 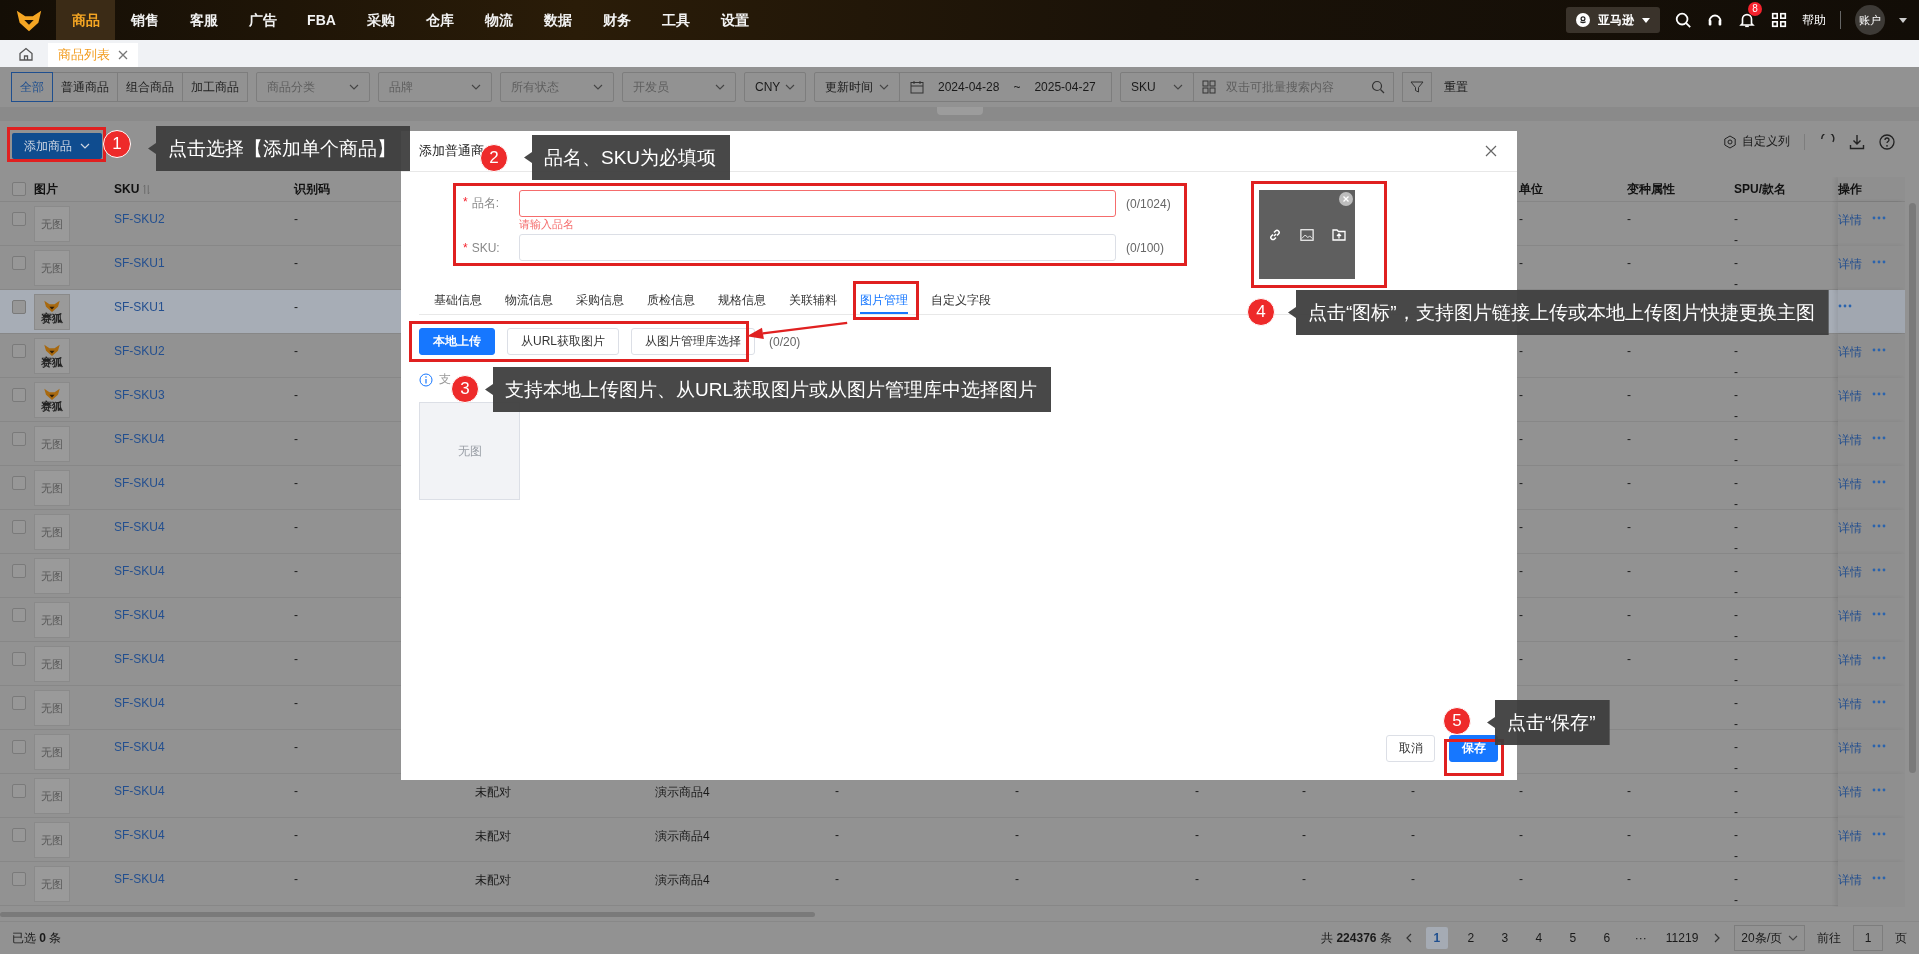 I want to click on callout-tooltip: 品名、SKU为必填项, so click(x=627, y=157).